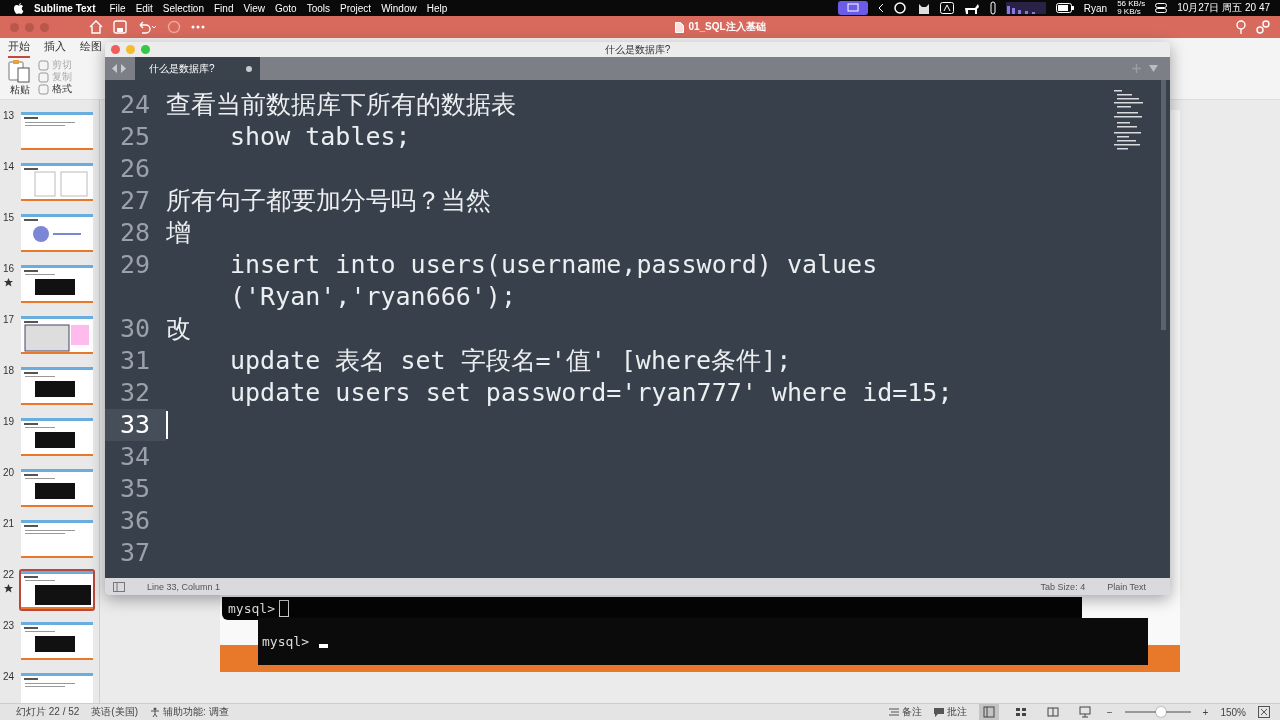 Image resolution: width=1280 pixels, height=720 pixels. Describe the element at coordinates (144, 8) in the screenshot. I see `menu-item: Edit` at that location.